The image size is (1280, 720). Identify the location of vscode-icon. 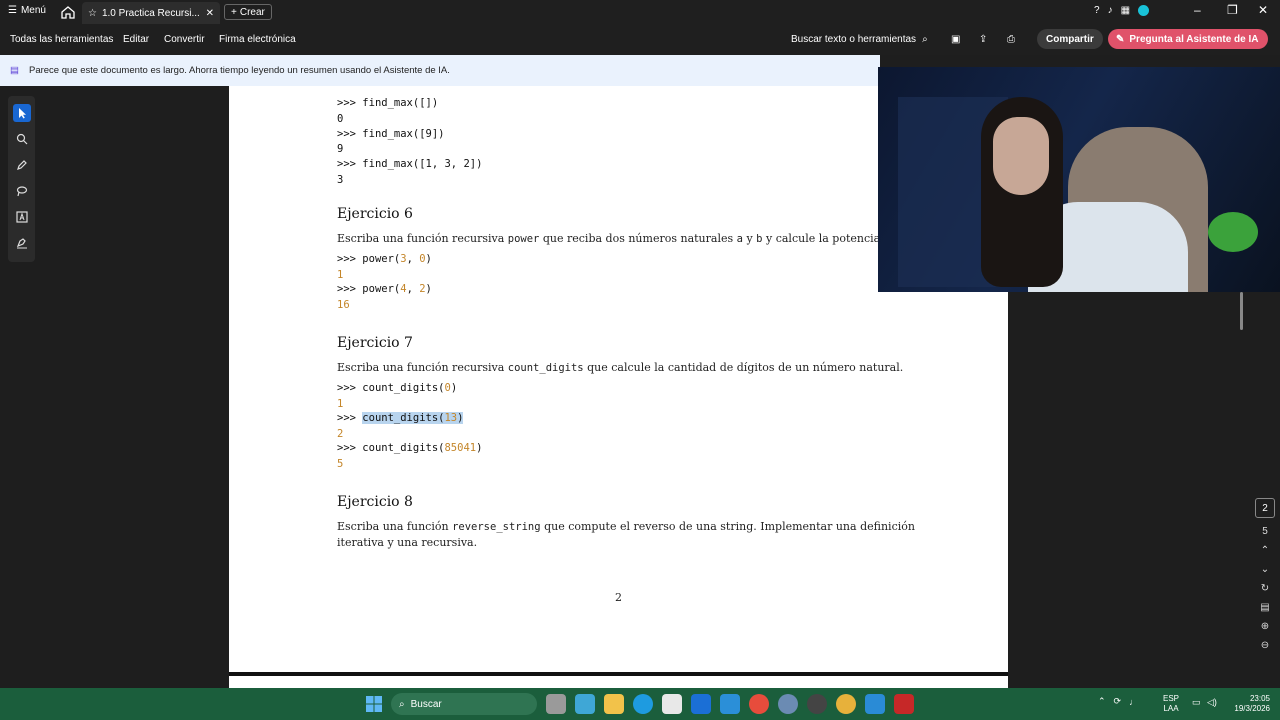
(875, 704).